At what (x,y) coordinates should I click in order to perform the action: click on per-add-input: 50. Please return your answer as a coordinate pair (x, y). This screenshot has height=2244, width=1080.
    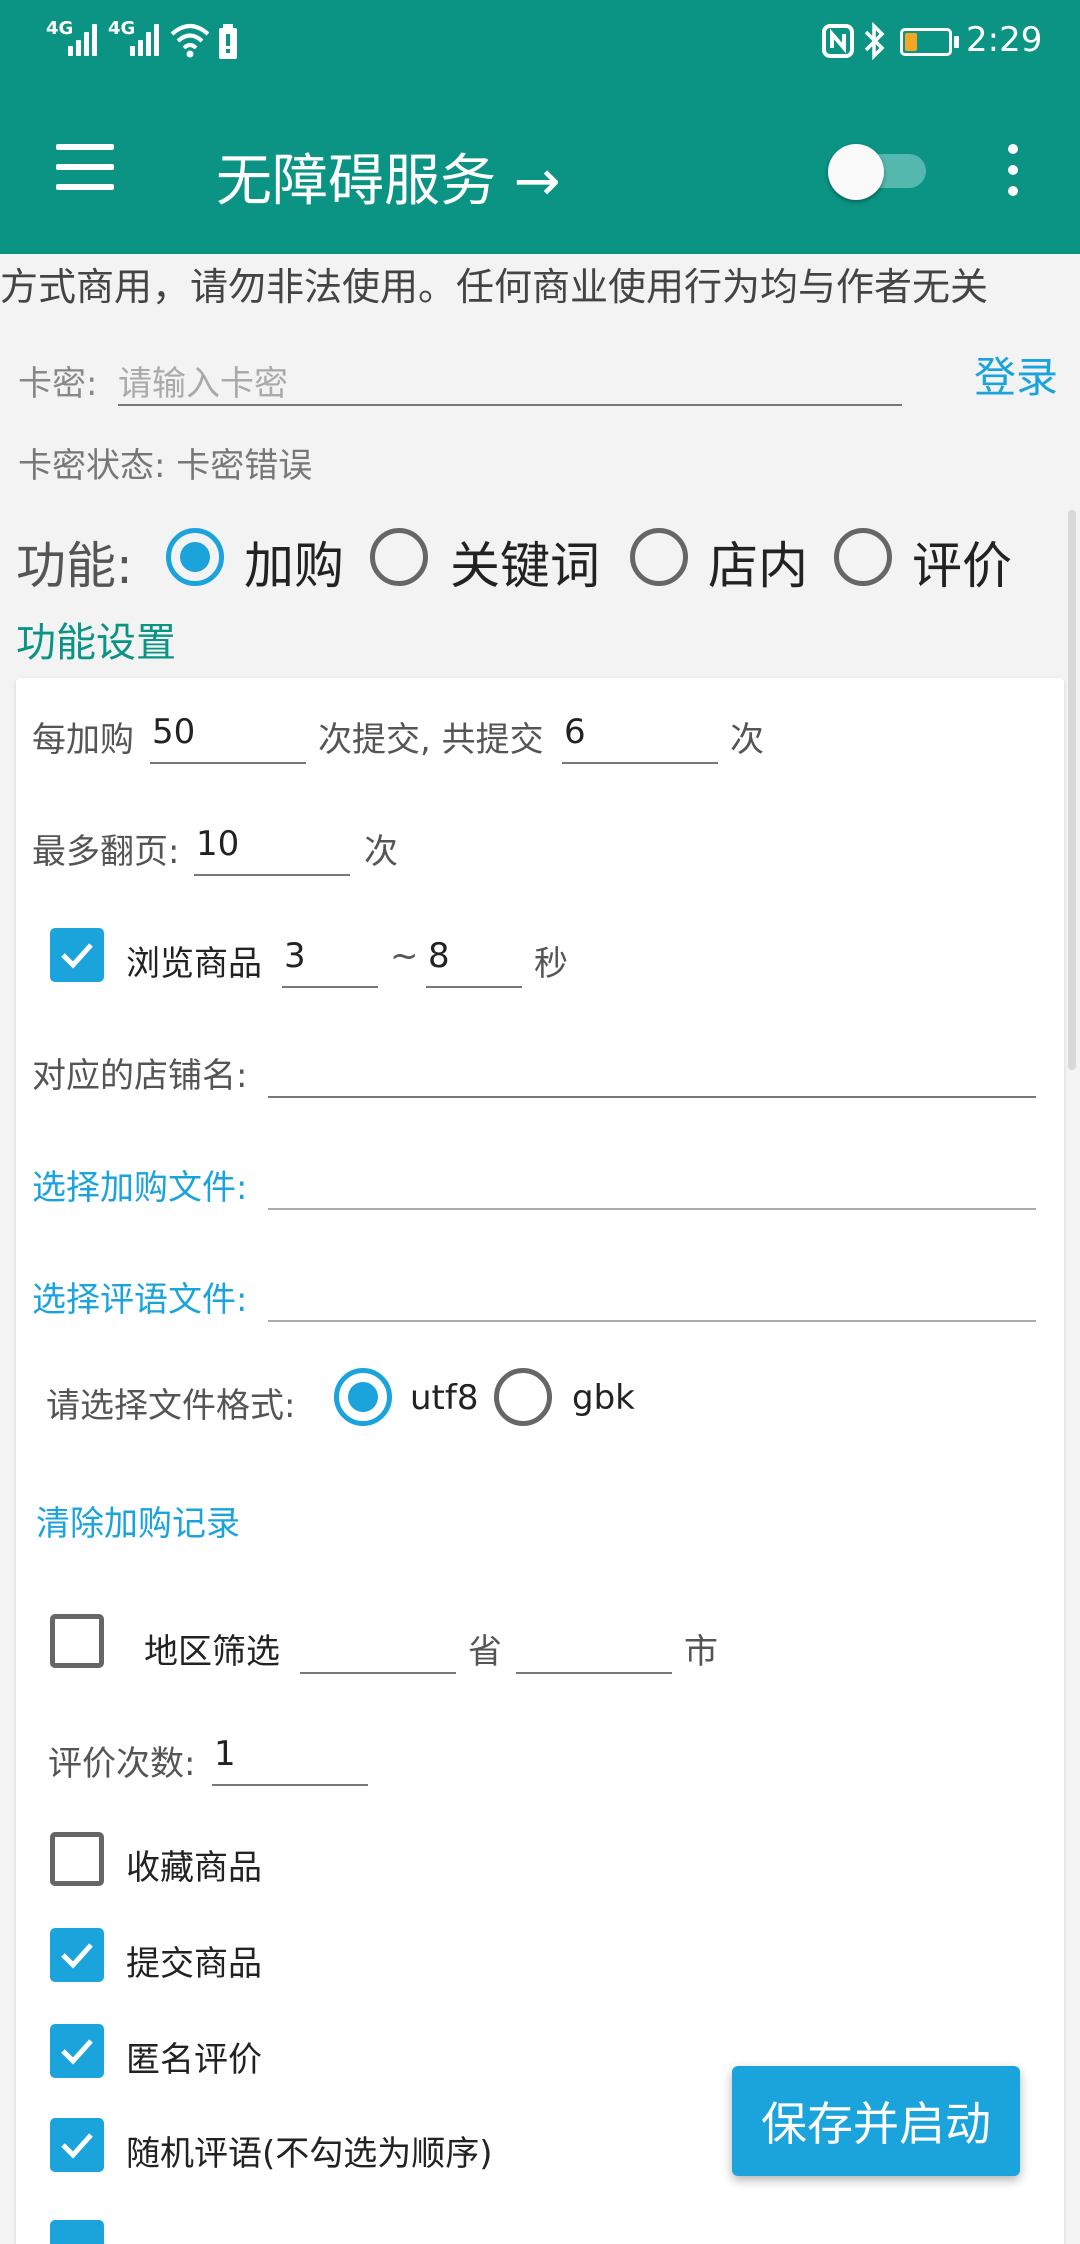
    Looking at the image, I should click on (228, 733).